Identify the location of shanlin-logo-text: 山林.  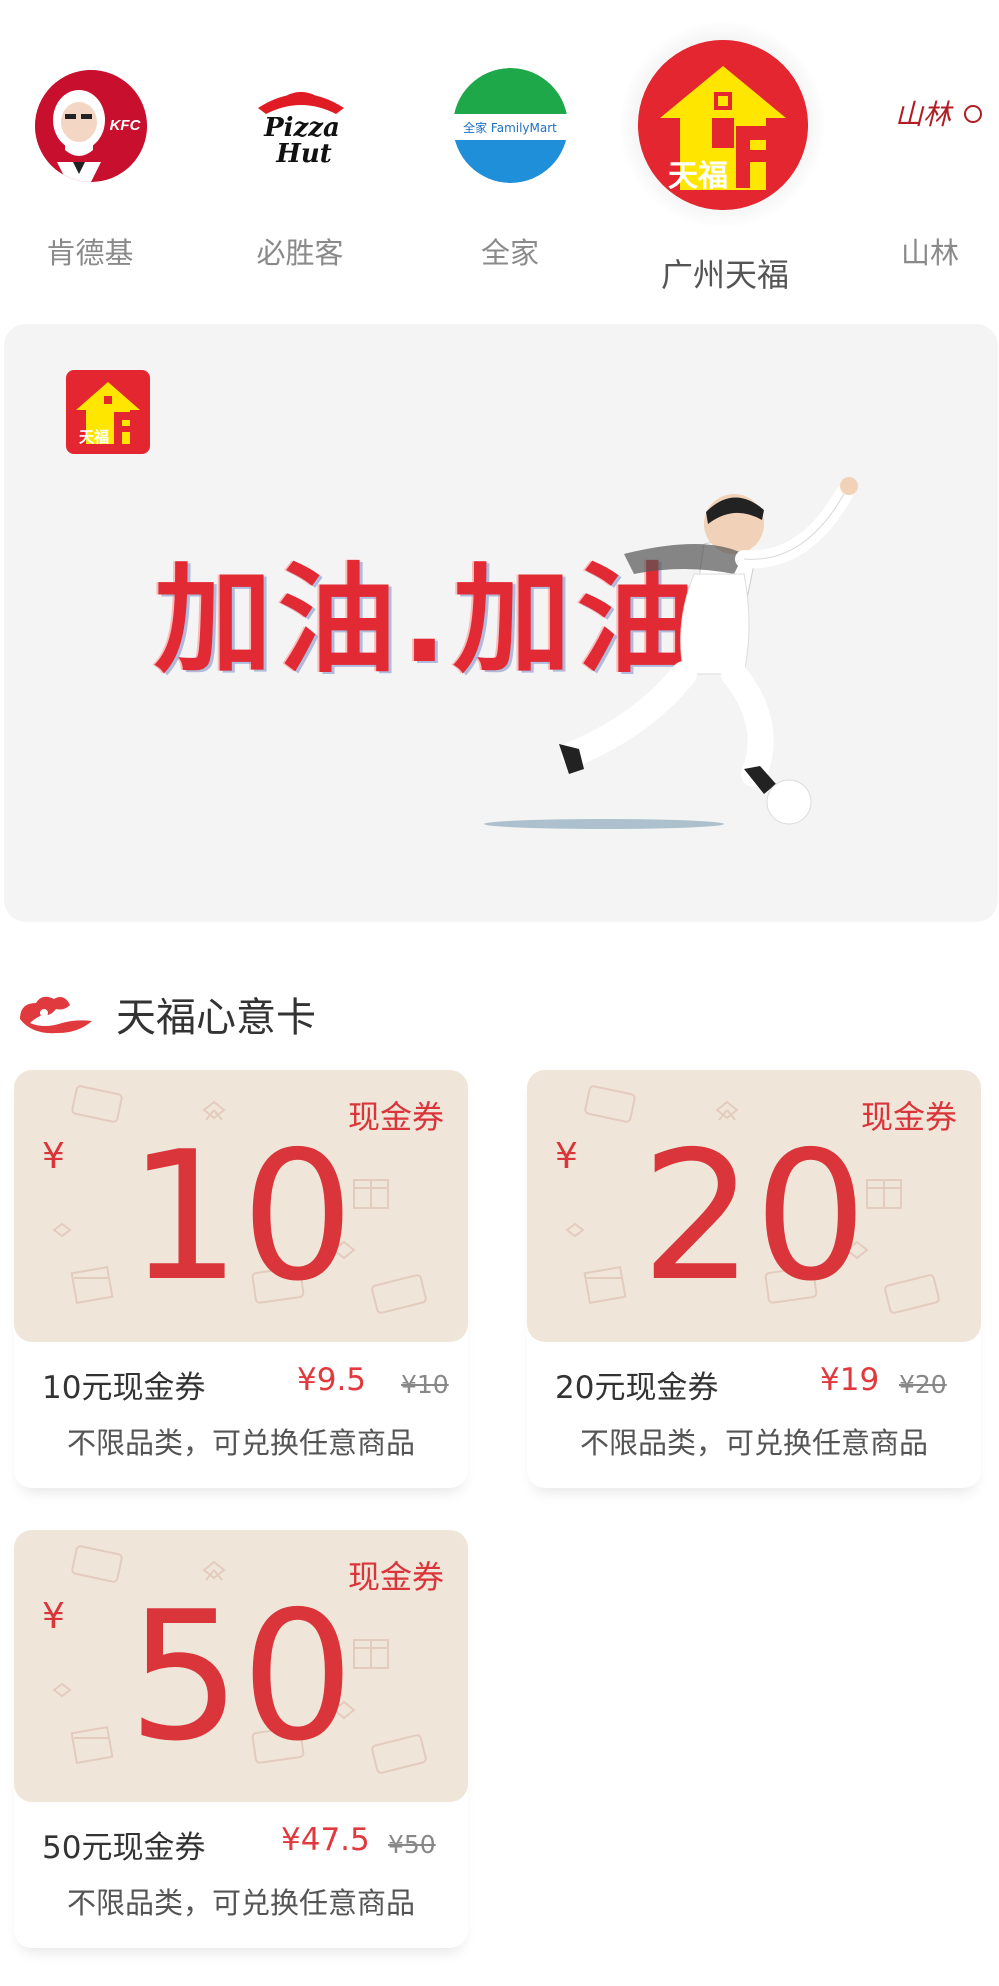
(924, 114).